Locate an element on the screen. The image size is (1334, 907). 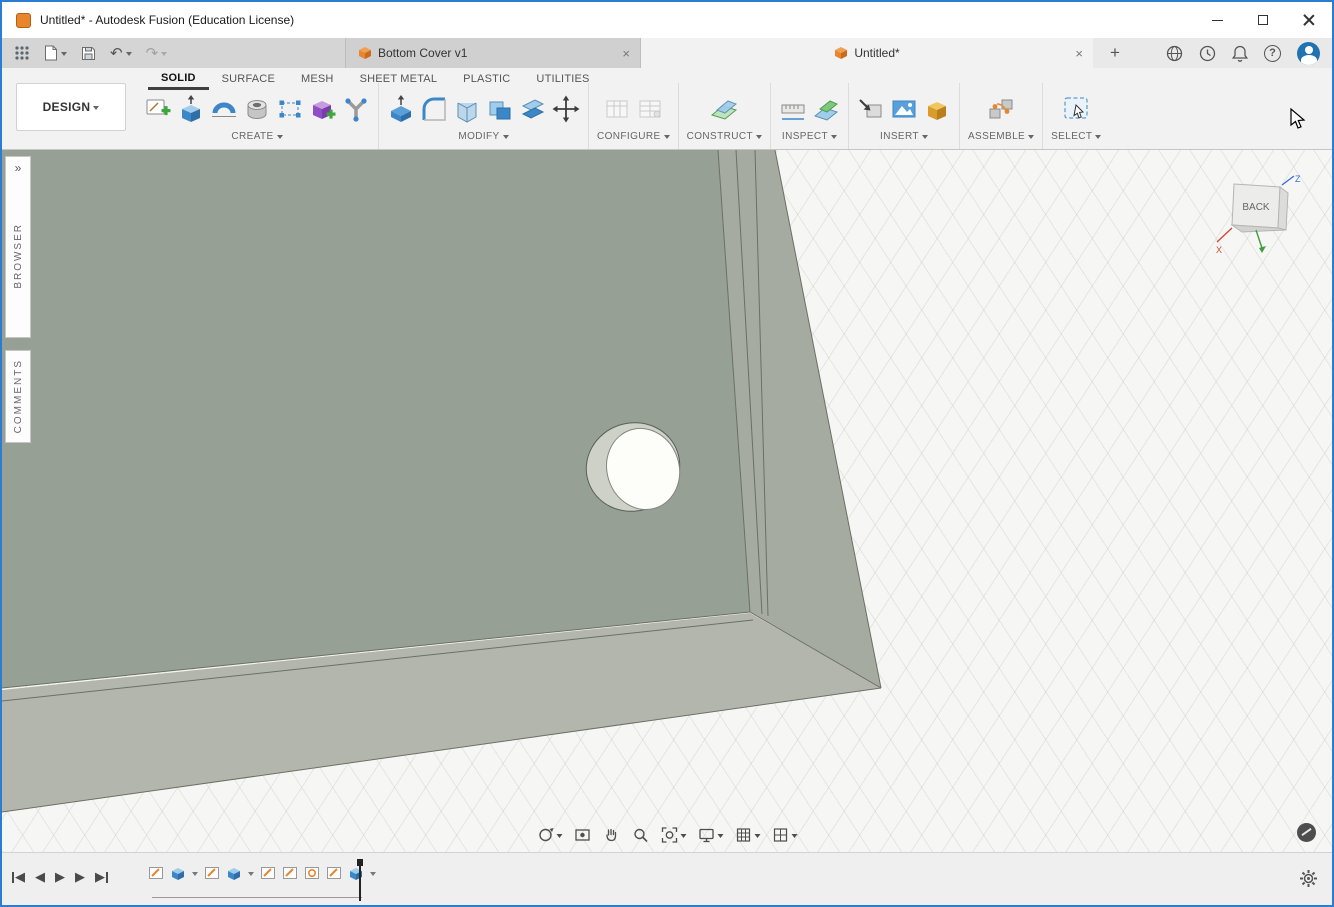
help-button: ? is located at coordinates (1272, 53).